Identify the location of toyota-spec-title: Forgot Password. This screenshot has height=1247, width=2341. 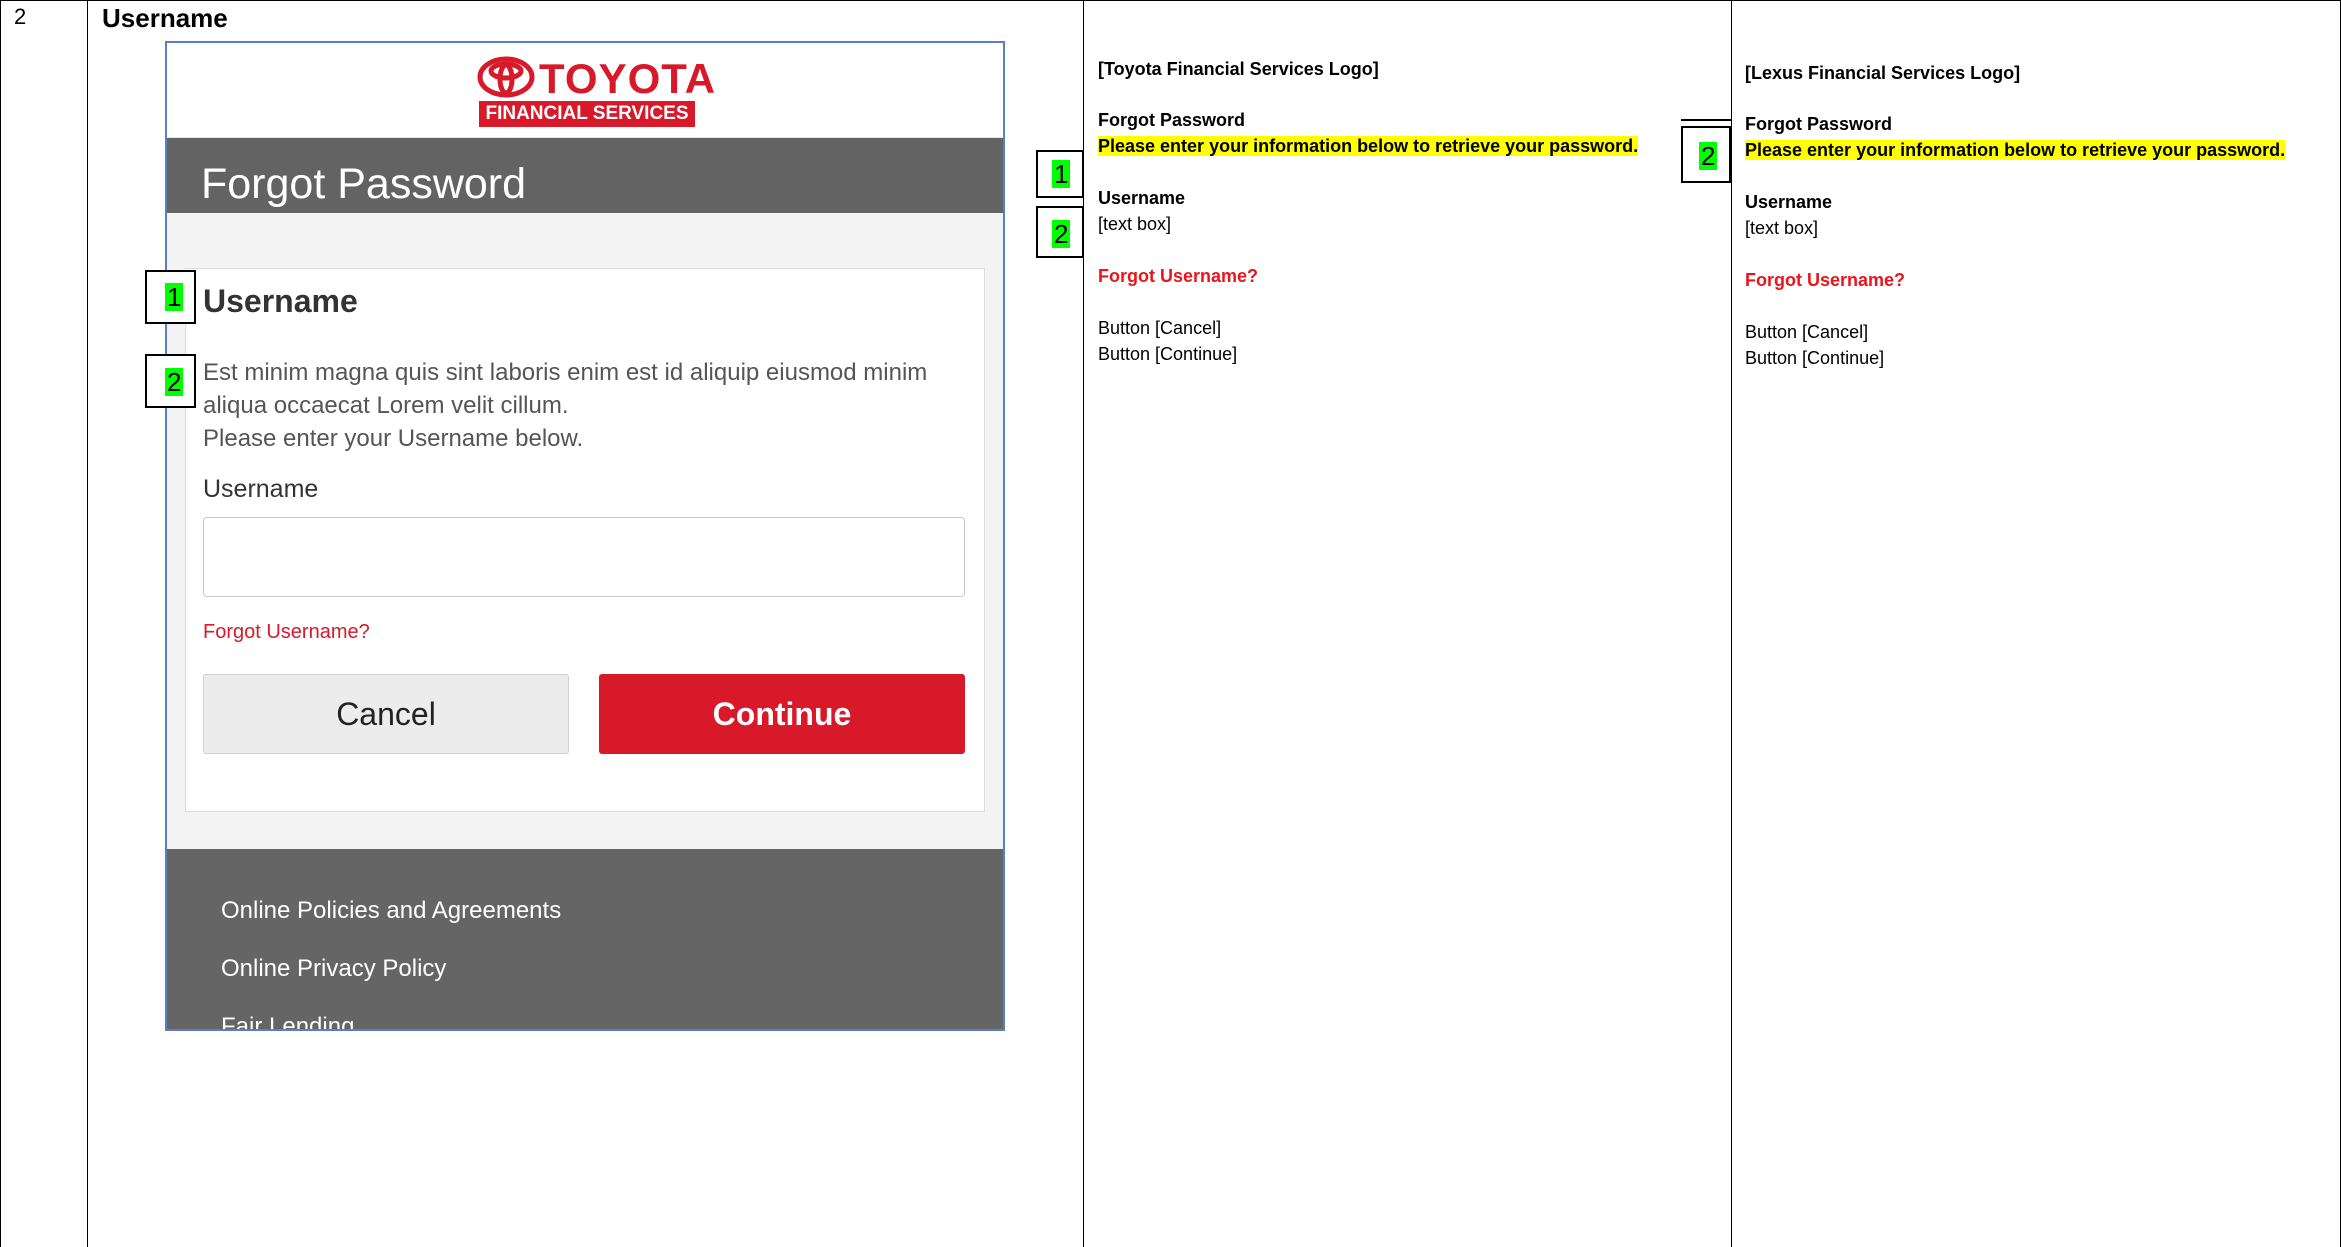
(1172, 120).